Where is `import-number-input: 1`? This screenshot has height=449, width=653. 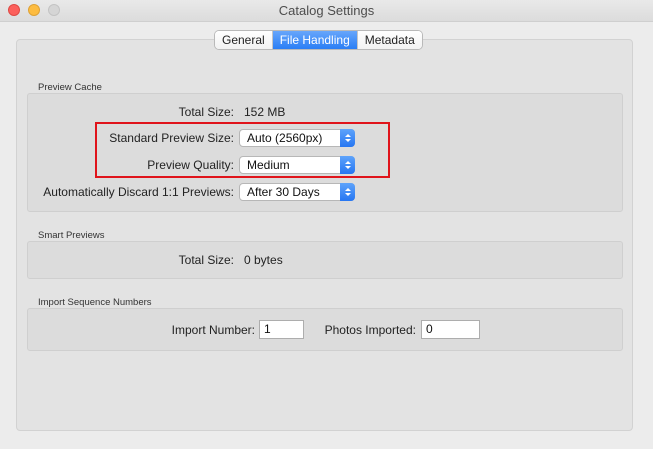 import-number-input: 1 is located at coordinates (281, 329).